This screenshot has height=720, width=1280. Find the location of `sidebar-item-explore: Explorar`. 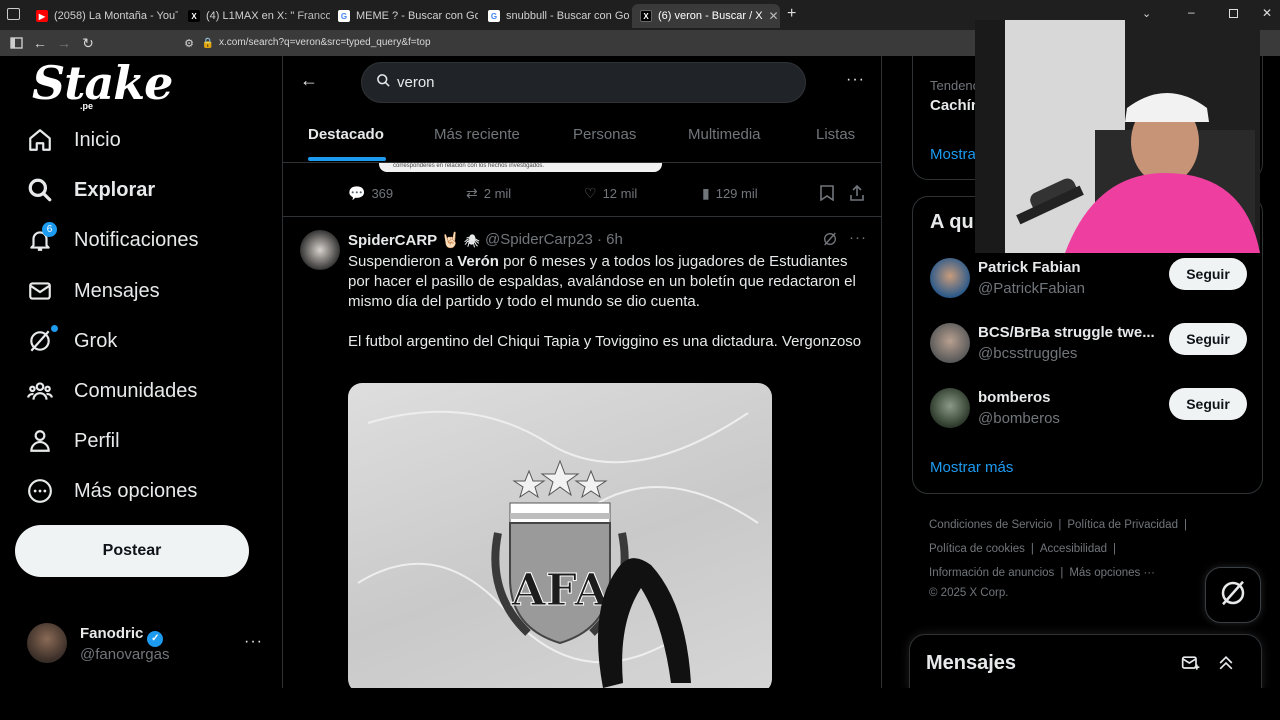

sidebar-item-explore: Explorar is located at coordinates (91, 190).